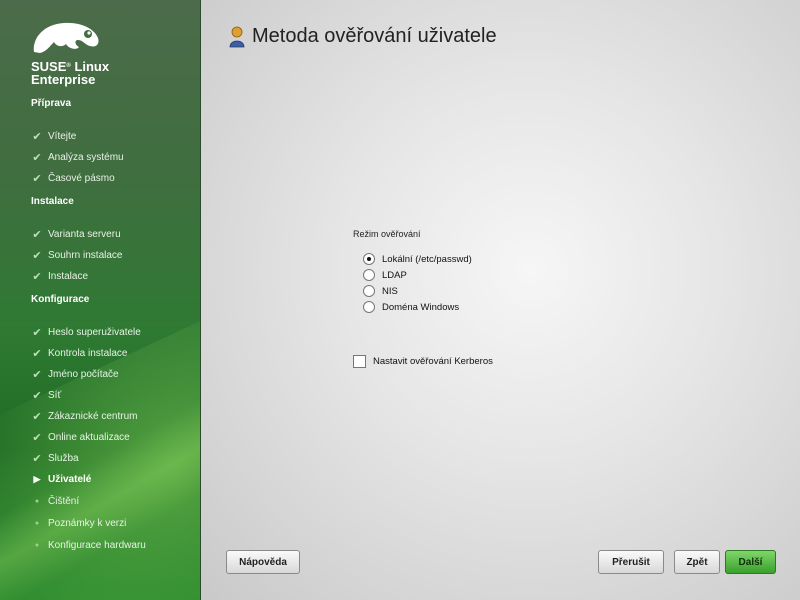 The height and width of the screenshot is (600, 800). I want to click on radio-label: LDAP, so click(394, 275).